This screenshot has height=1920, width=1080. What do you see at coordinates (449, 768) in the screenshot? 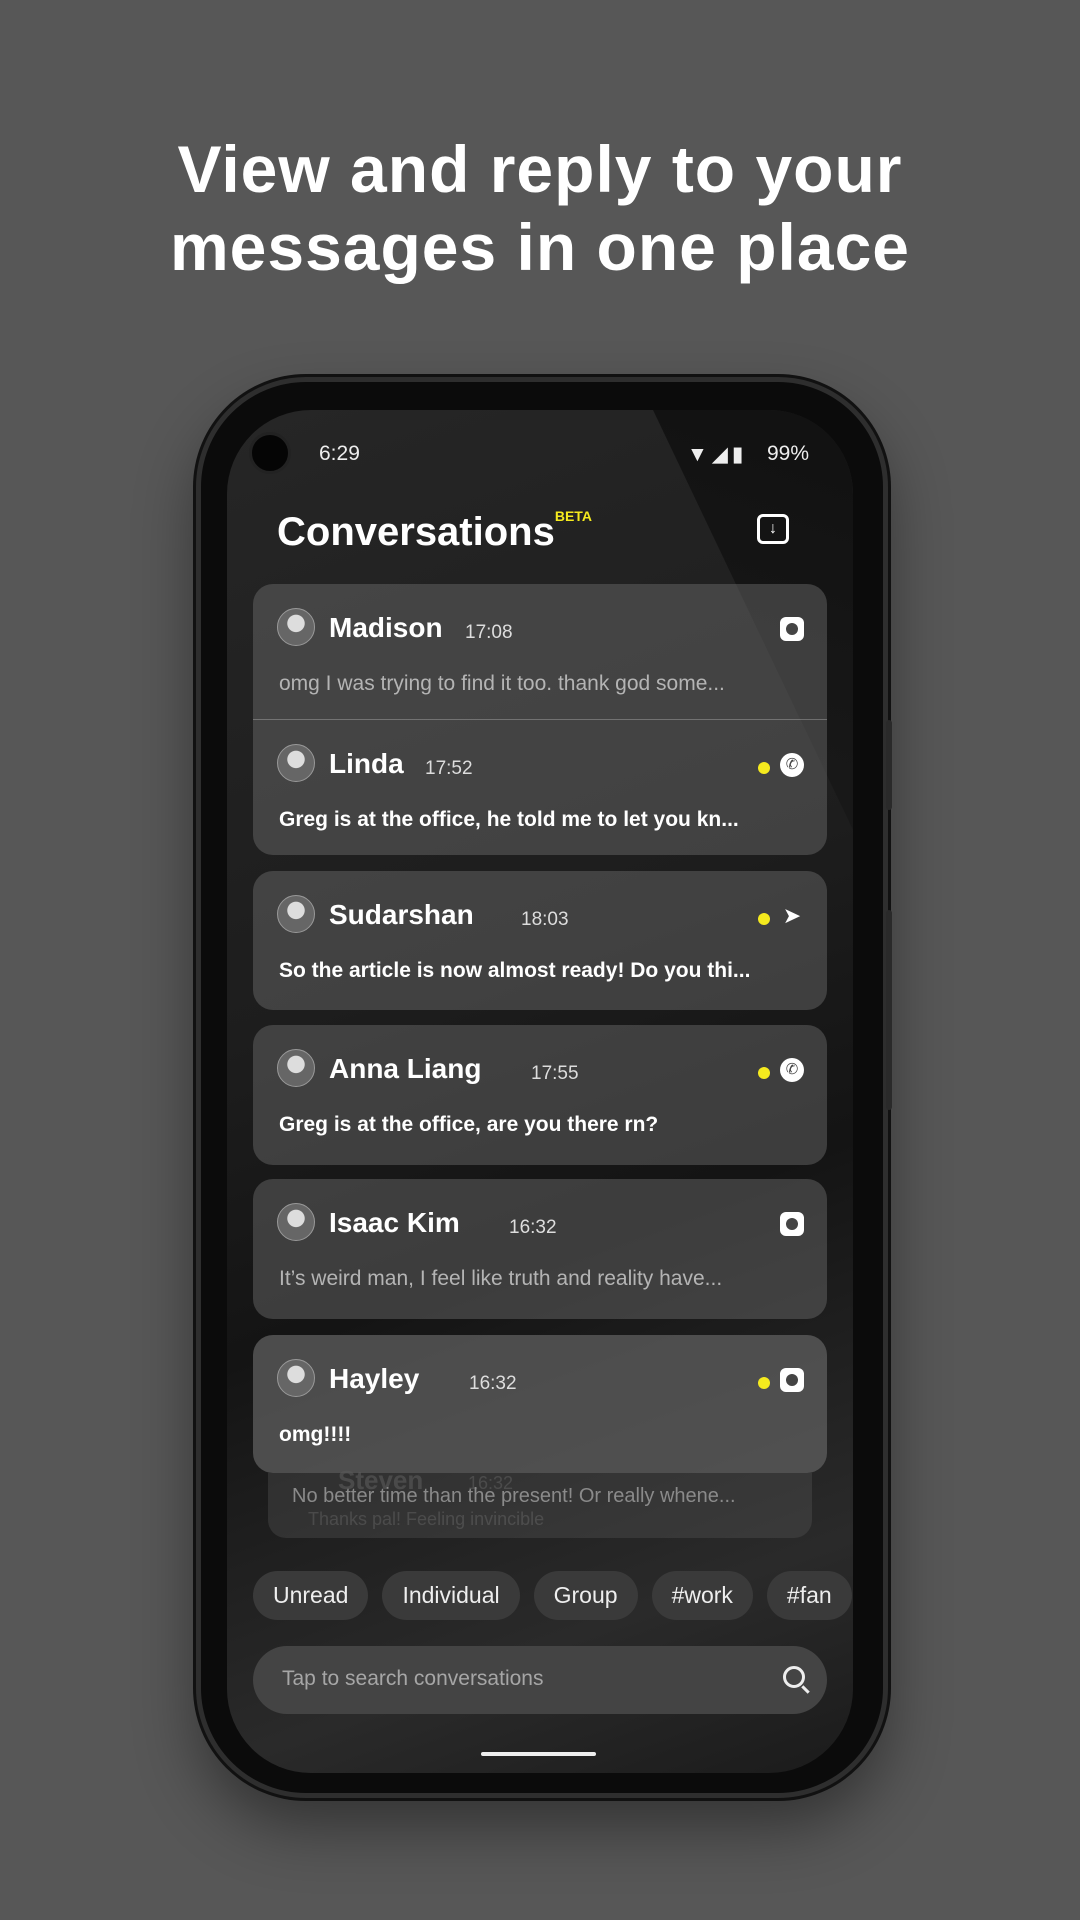
I see `message-time: 17:52` at bounding box center [449, 768].